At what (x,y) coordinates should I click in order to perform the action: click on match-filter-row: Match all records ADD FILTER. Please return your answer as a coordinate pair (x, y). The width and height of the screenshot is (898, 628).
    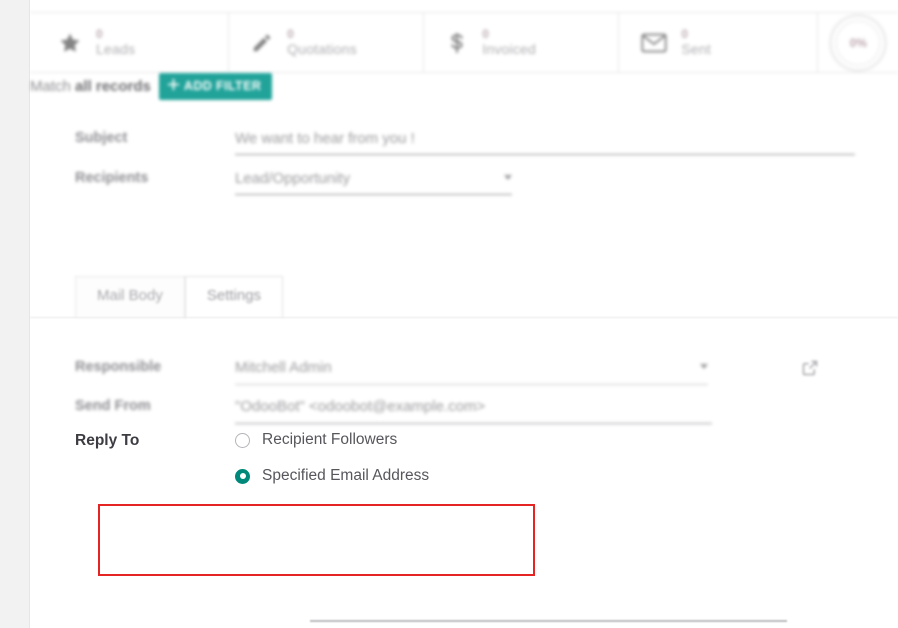
    Looking at the image, I should click on (464, 86).